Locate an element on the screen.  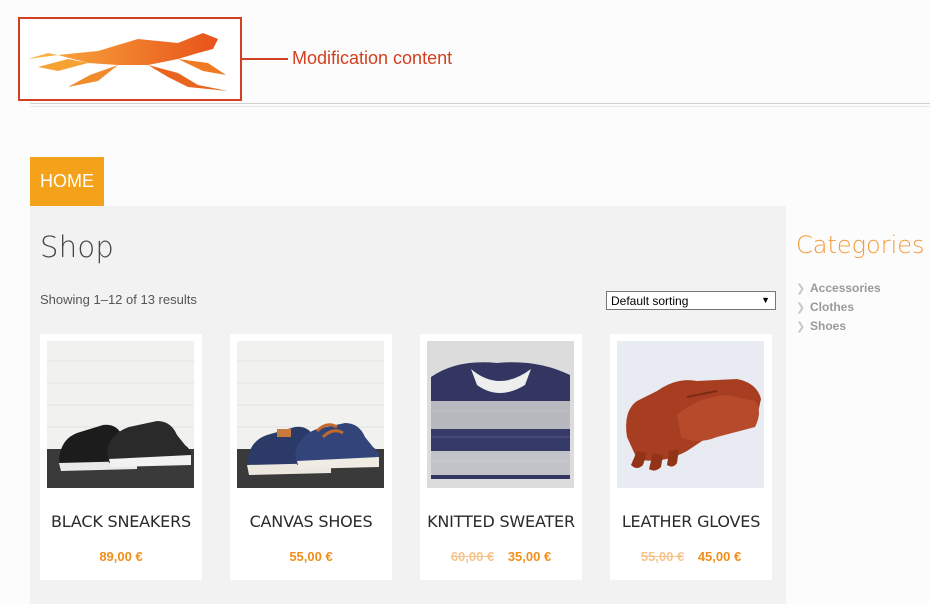
product-card: CANVAS SHOES 55,00 € is located at coordinates (311, 457).